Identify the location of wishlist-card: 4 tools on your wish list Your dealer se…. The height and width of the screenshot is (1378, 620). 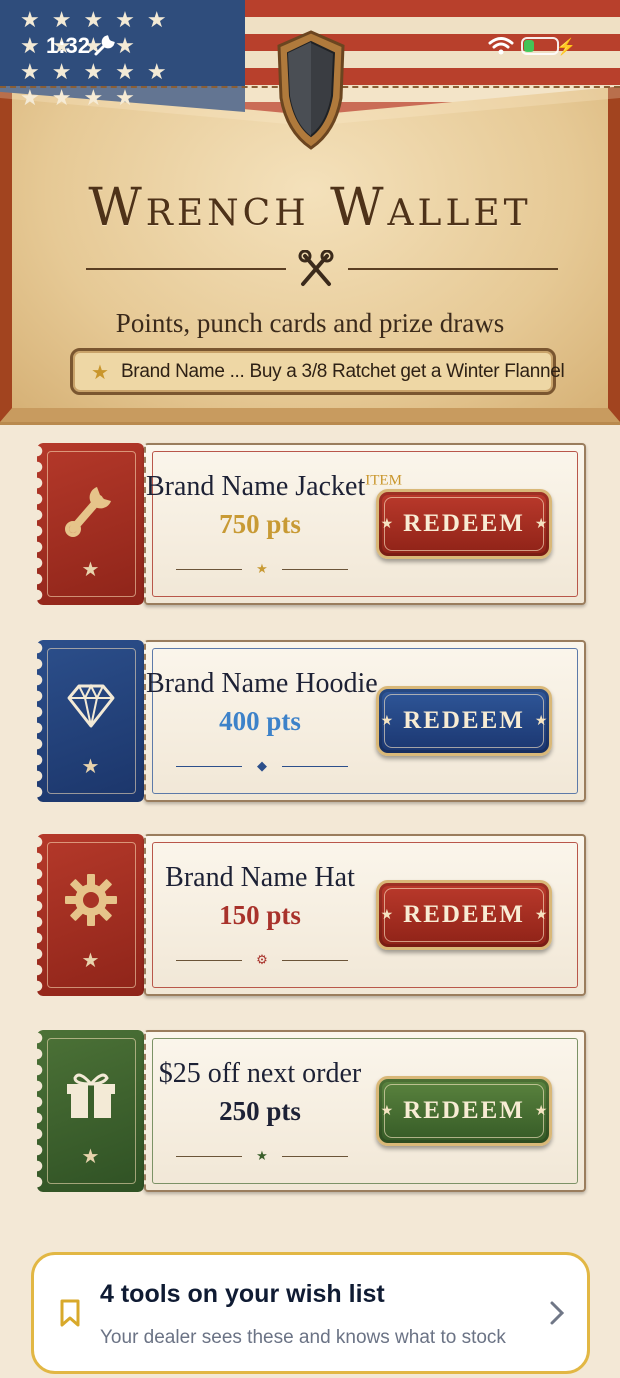
(310, 1313).